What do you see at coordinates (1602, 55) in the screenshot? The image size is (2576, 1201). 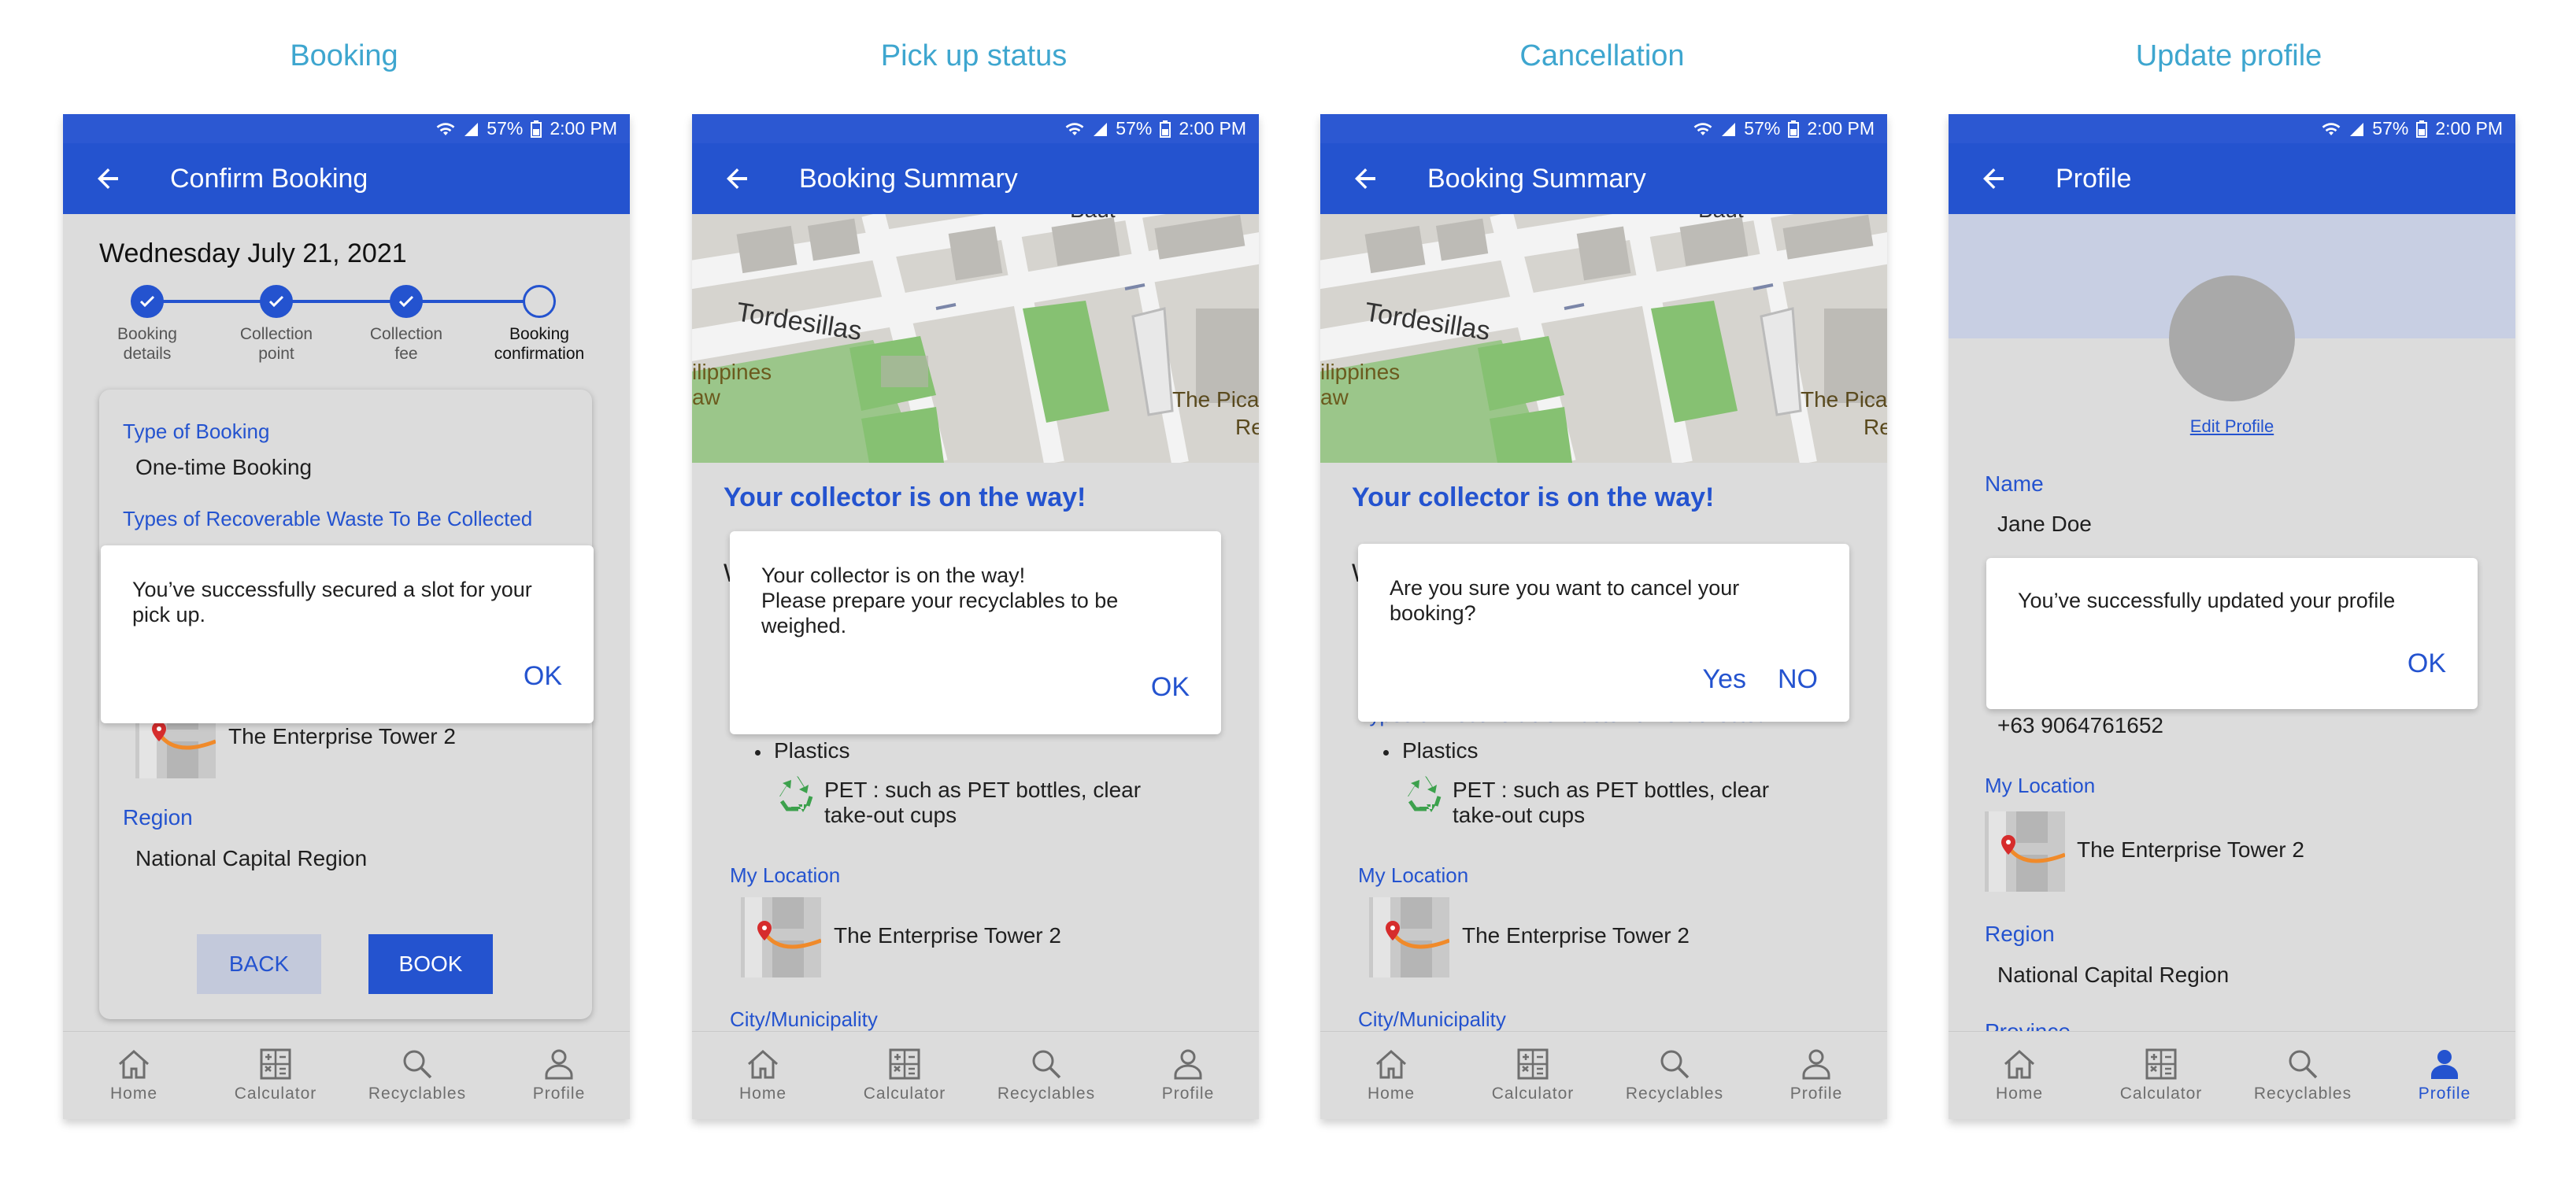 I see `column-title-cancellation: Cancellation` at bounding box center [1602, 55].